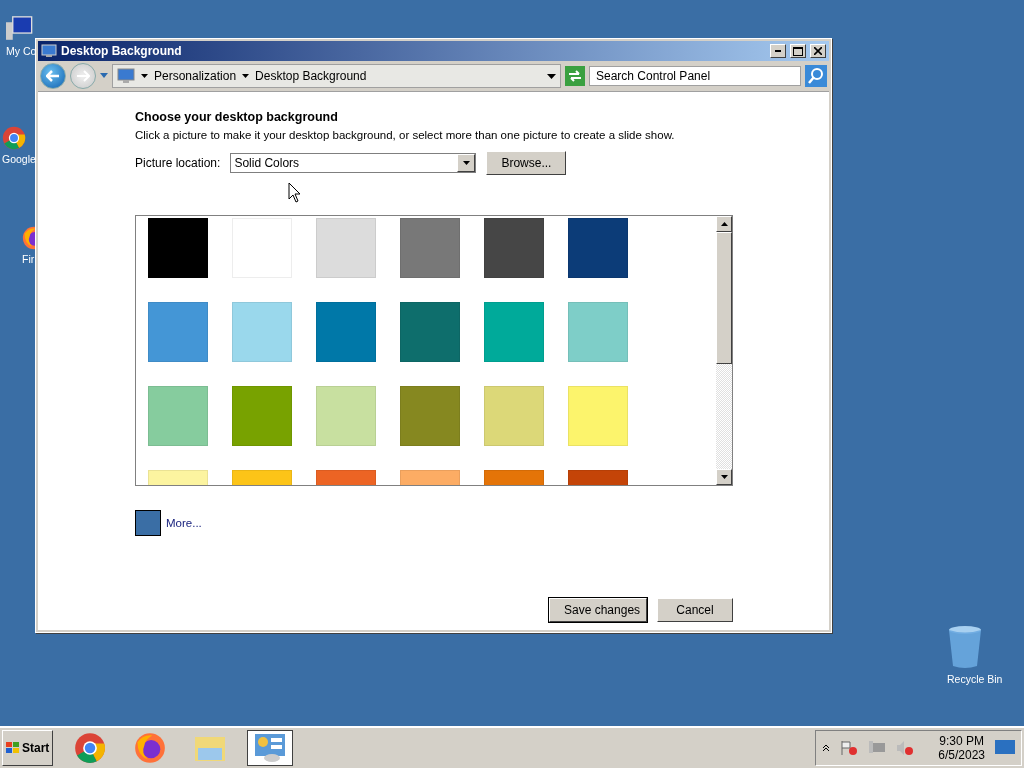 Image resolution: width=1024 pixels, height=768 pixels. Describe the element at coordinates (28, 259) in the screenshot. I see `desktop-icon-label: Fir` at that location.